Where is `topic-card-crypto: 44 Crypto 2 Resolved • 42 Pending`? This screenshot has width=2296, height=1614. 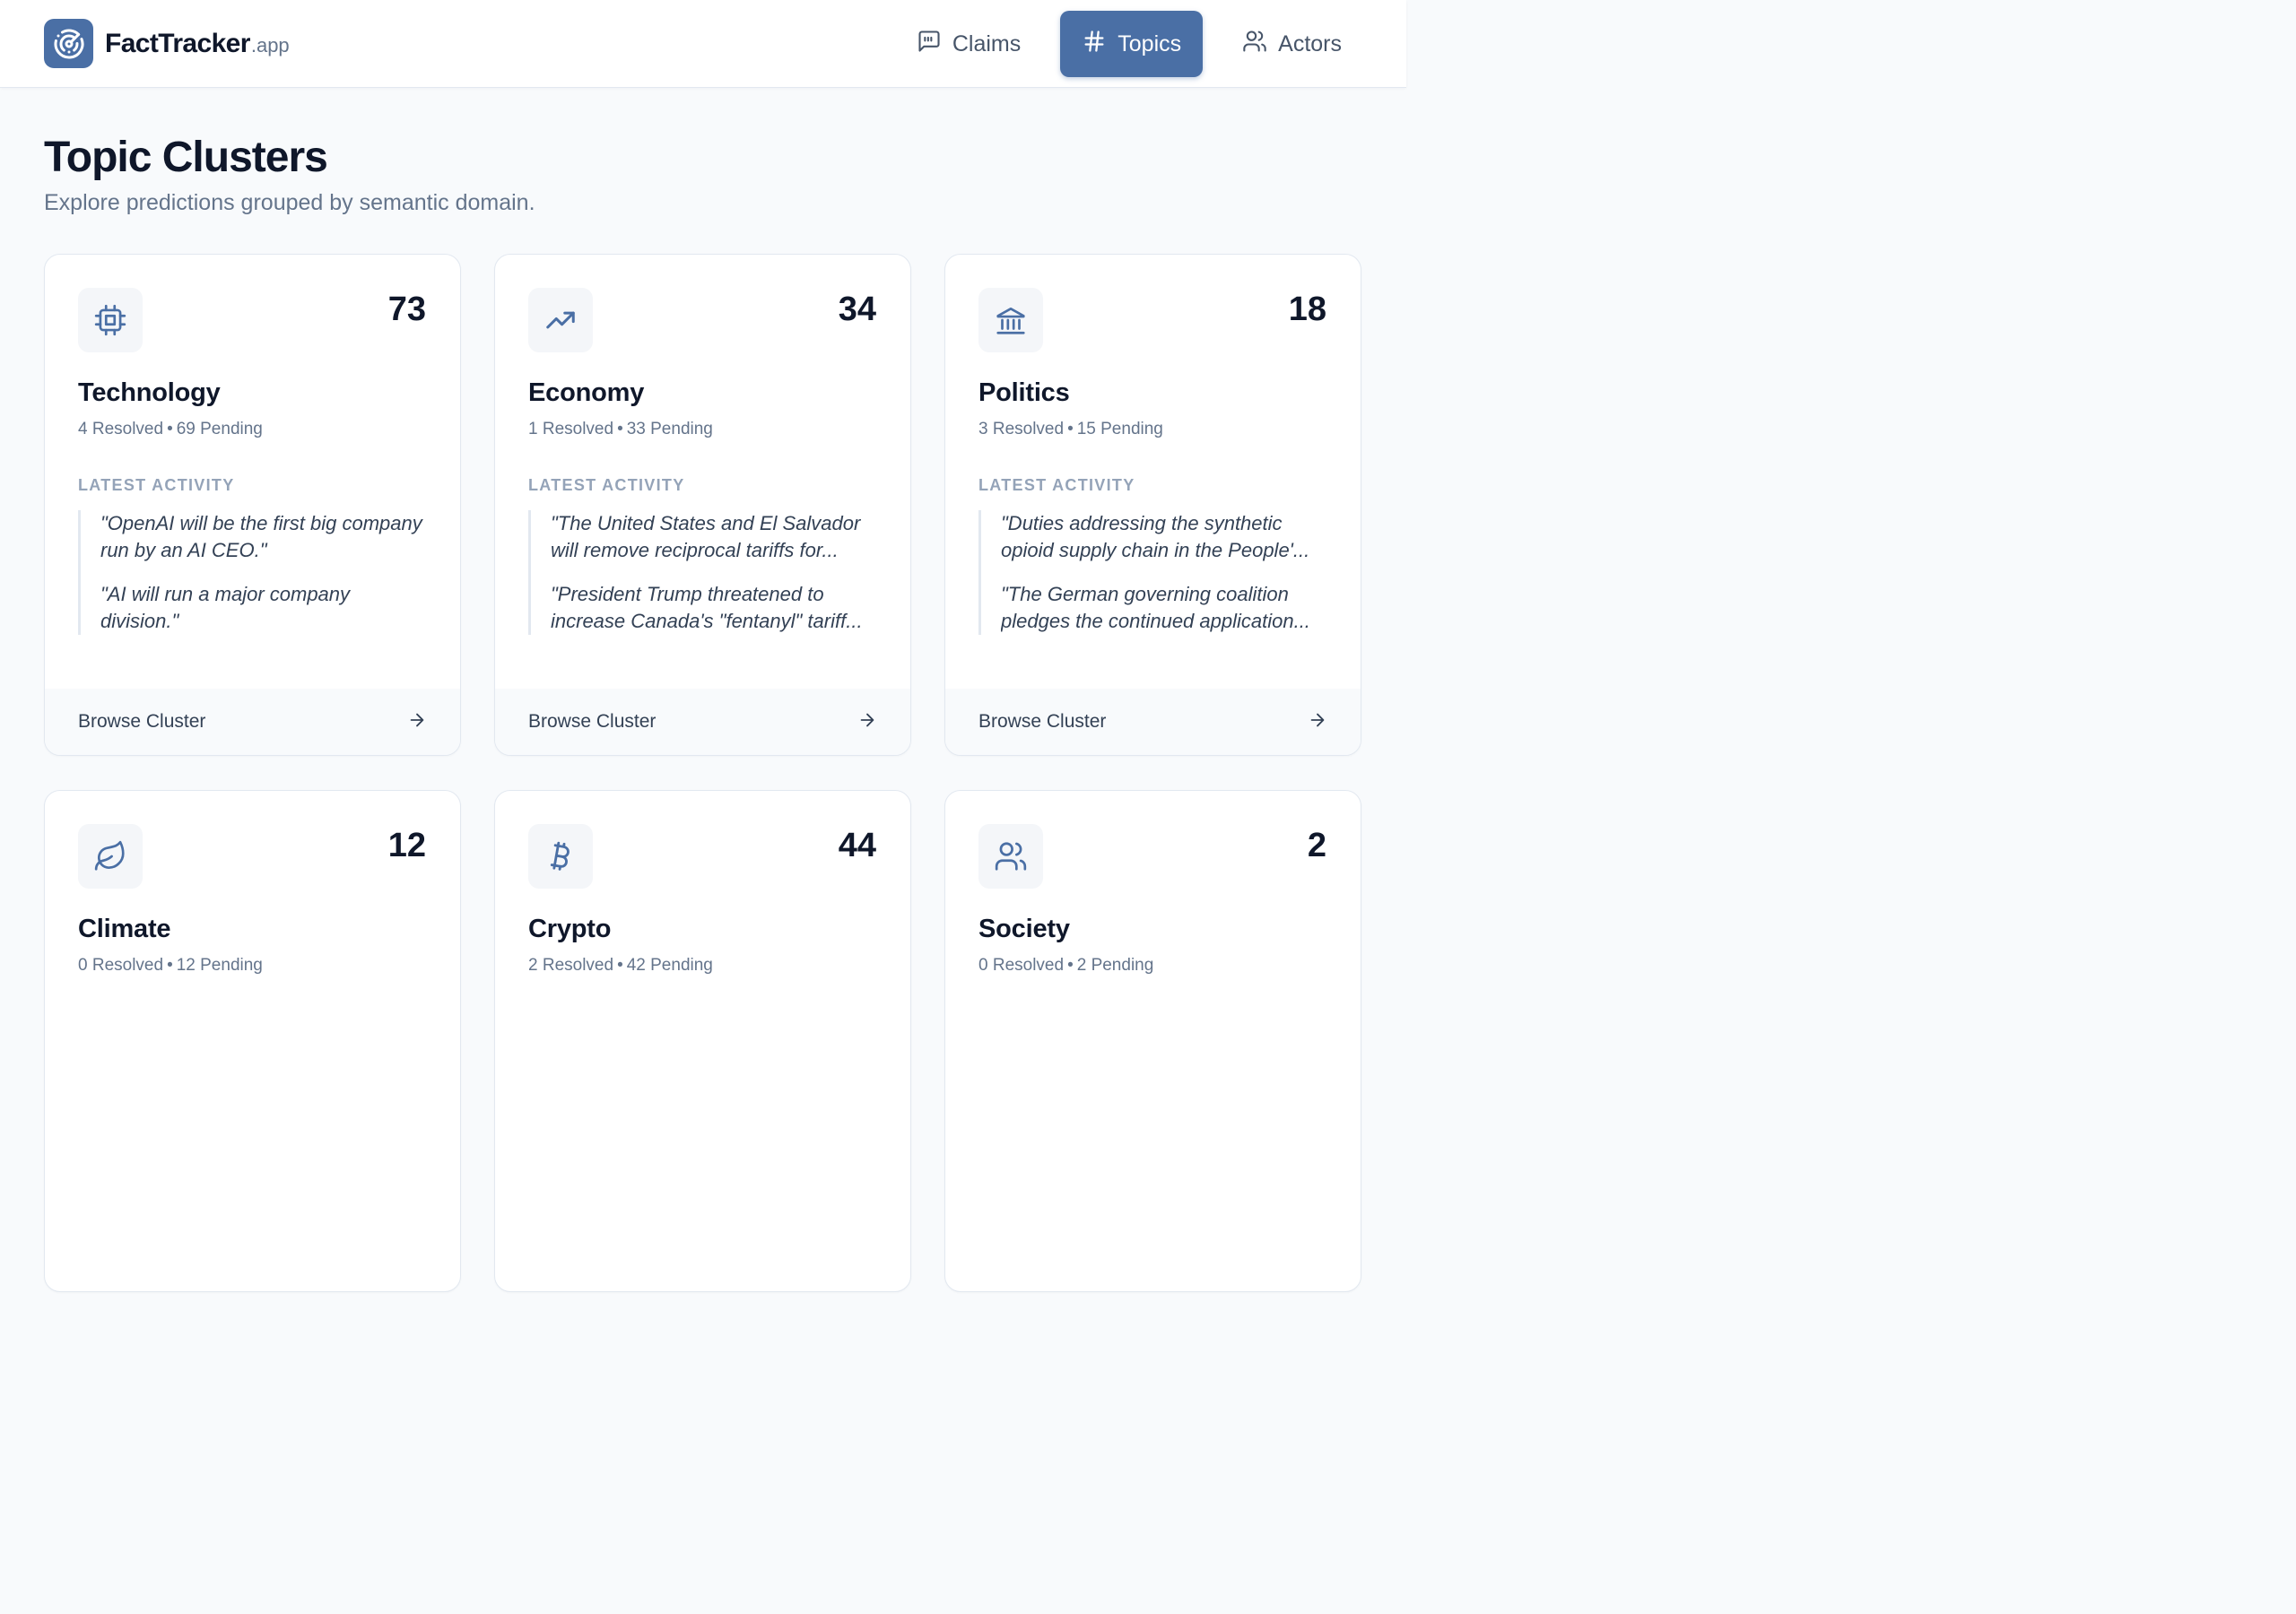
topic-card-crypto: 44 Crypto 2 Resolved • 42 Pending is located at coordinates (702, 1041).